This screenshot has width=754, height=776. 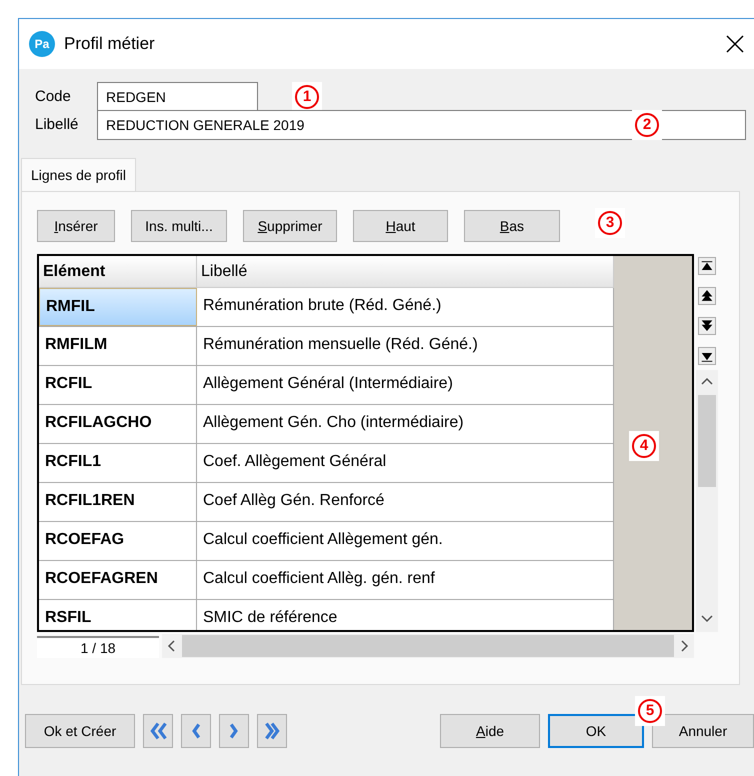 I want to click on table-cell: Calcul coefficient Allèg. gén. renf, so click(x=405, y=580).